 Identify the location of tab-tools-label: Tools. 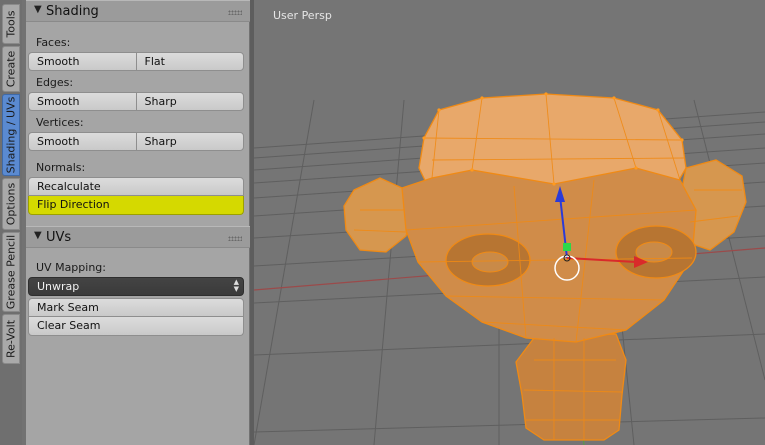
(11, 24).